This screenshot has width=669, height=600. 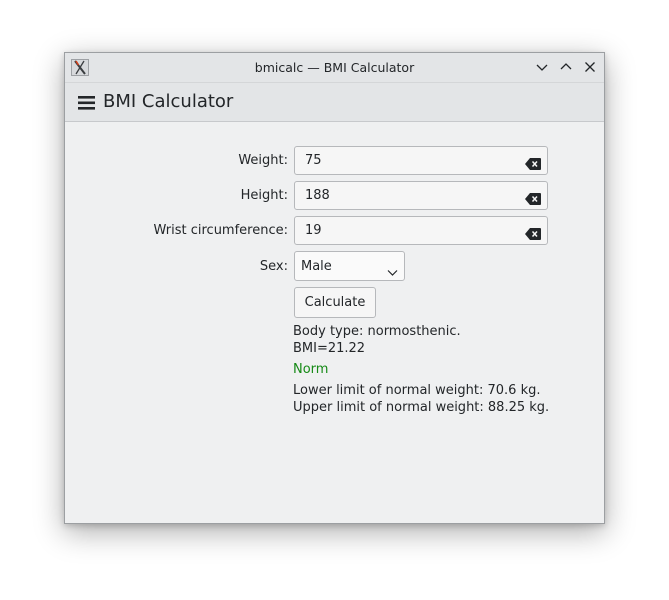 What do you see at coordinates (273, 266) in the screenshot?
I see `sex-label: Sex:` at bounding box center [273, 266].